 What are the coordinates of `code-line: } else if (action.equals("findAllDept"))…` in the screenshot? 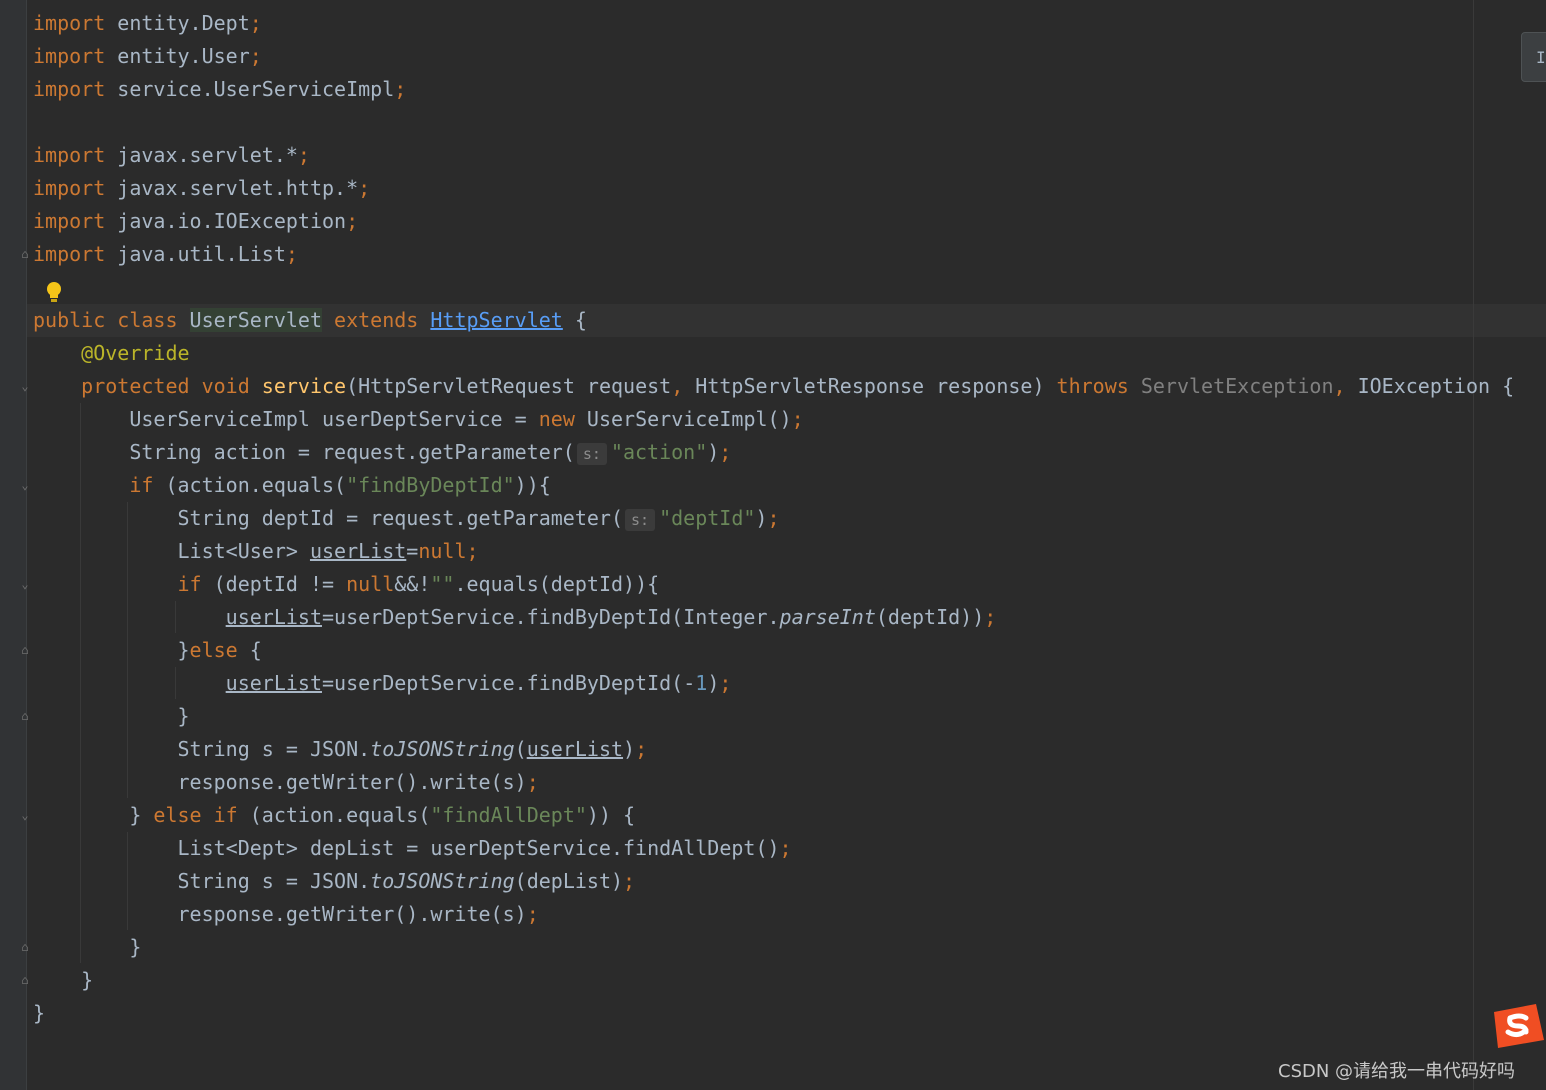 It's located at (334, 815).